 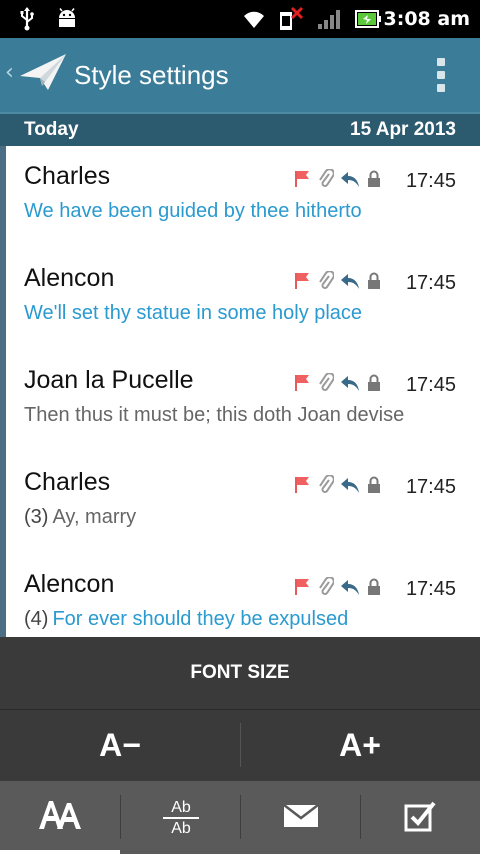 I want to click on envelope-icon, so click(x=301, y=818).